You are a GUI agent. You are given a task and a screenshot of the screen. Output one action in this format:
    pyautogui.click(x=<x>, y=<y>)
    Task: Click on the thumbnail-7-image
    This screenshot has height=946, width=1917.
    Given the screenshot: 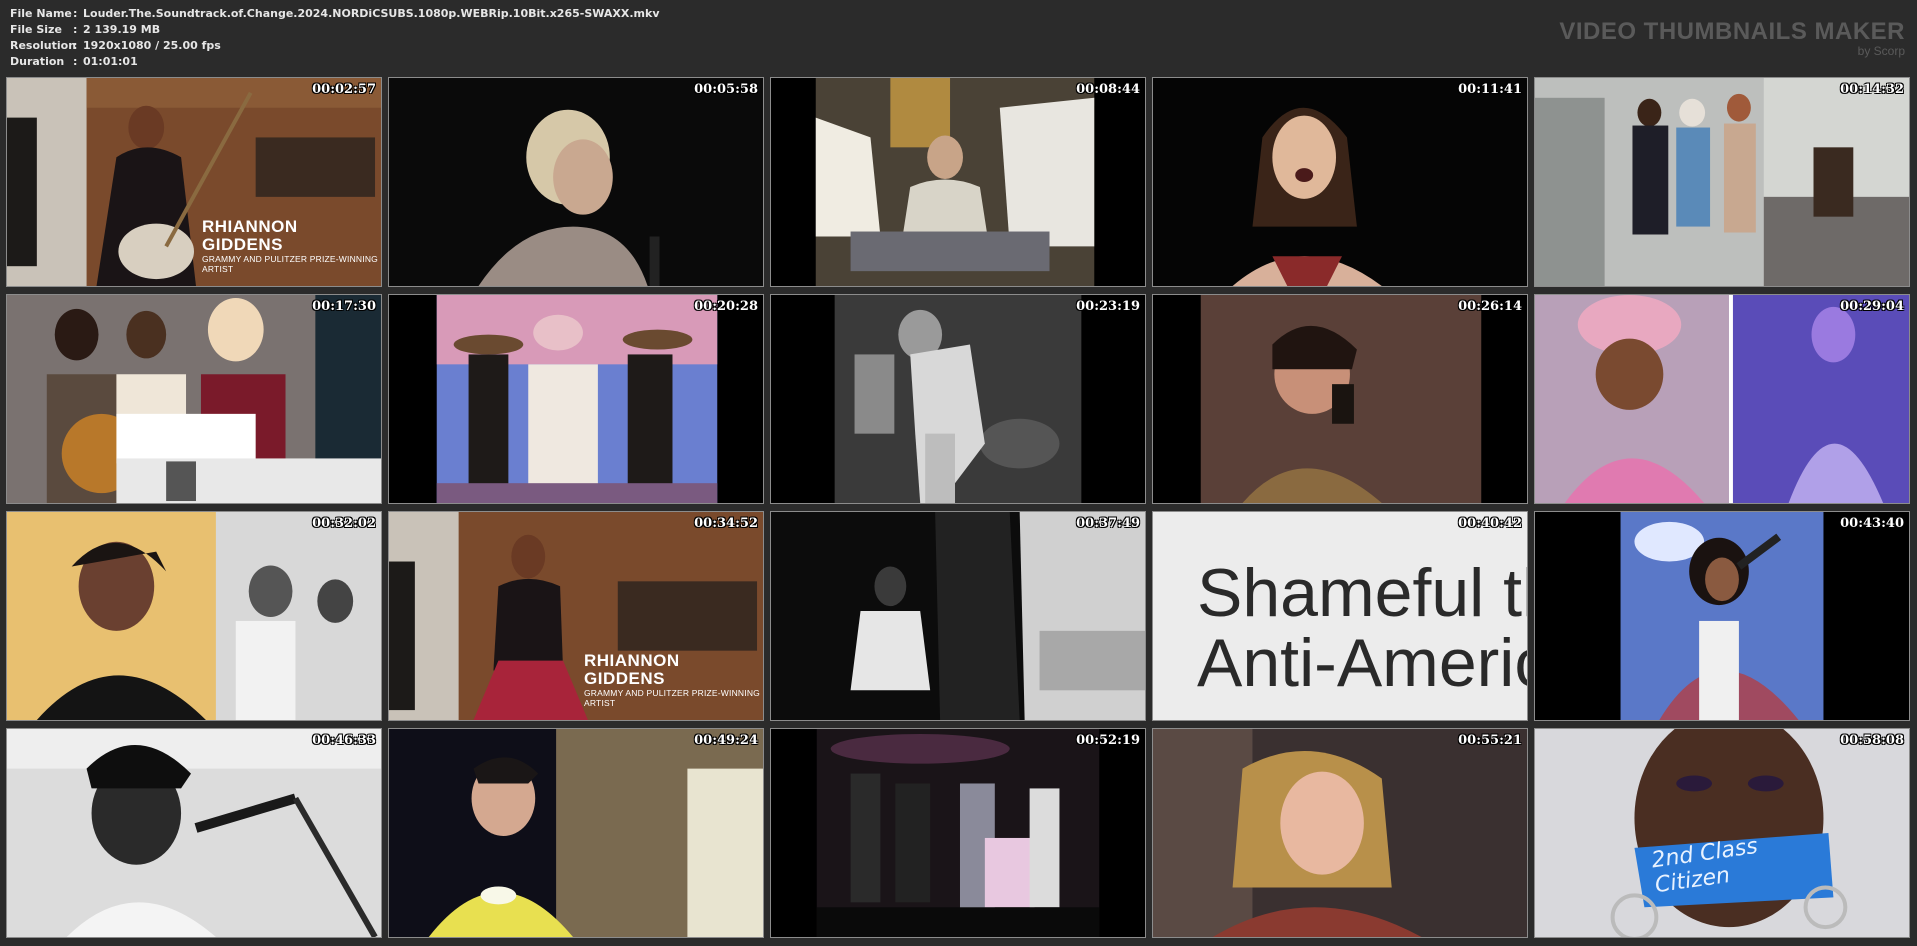 What is the action you would take?
    pyautogui.click(x=576, y=399)
    